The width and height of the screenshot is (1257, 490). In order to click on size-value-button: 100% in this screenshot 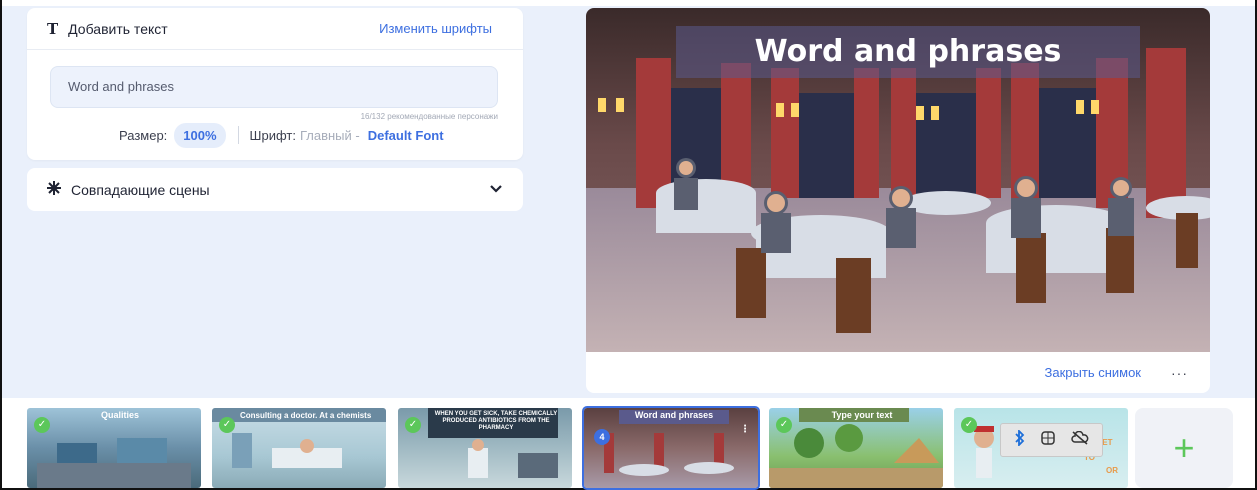, I will do `click(200, 135)`.